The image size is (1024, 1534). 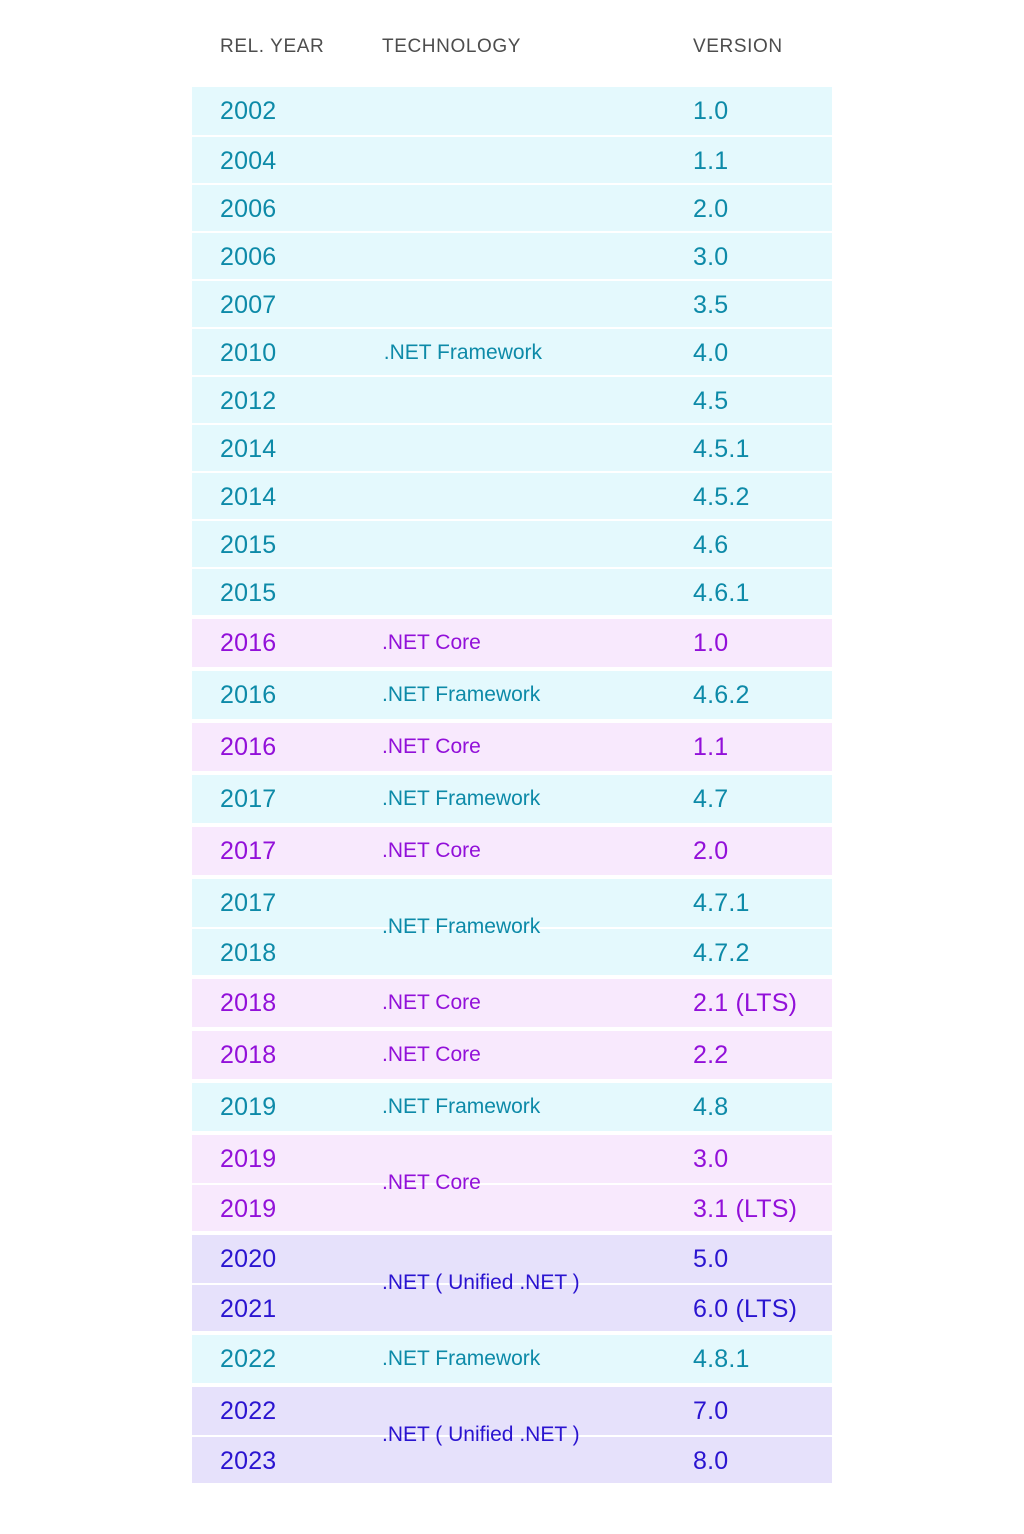 What do you see at coordinates (711, 401) in the screenshot?
I see `cell-version: 4.5` at bounding box center [711, 401].